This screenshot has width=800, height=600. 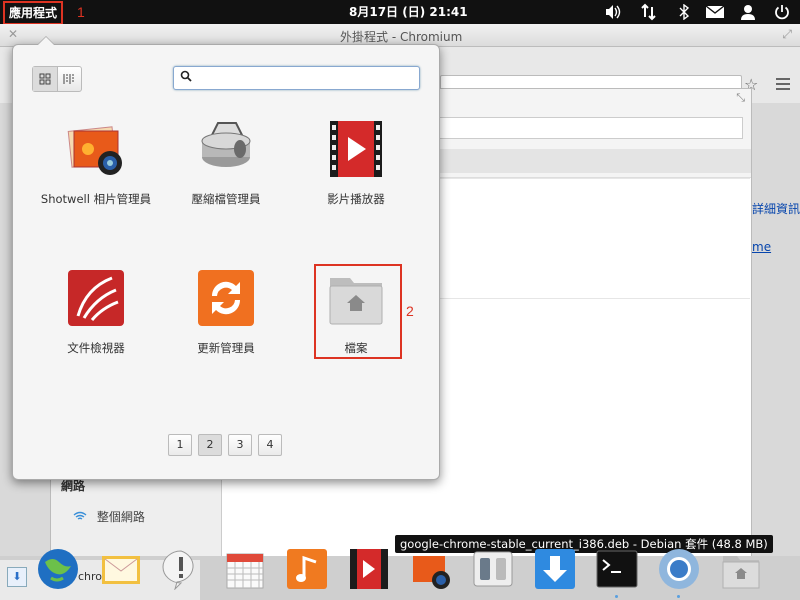 What do you see at coordinates (180, 445) in the screenshot?
I see `page-button: 1` at bounding box center [180, 445].